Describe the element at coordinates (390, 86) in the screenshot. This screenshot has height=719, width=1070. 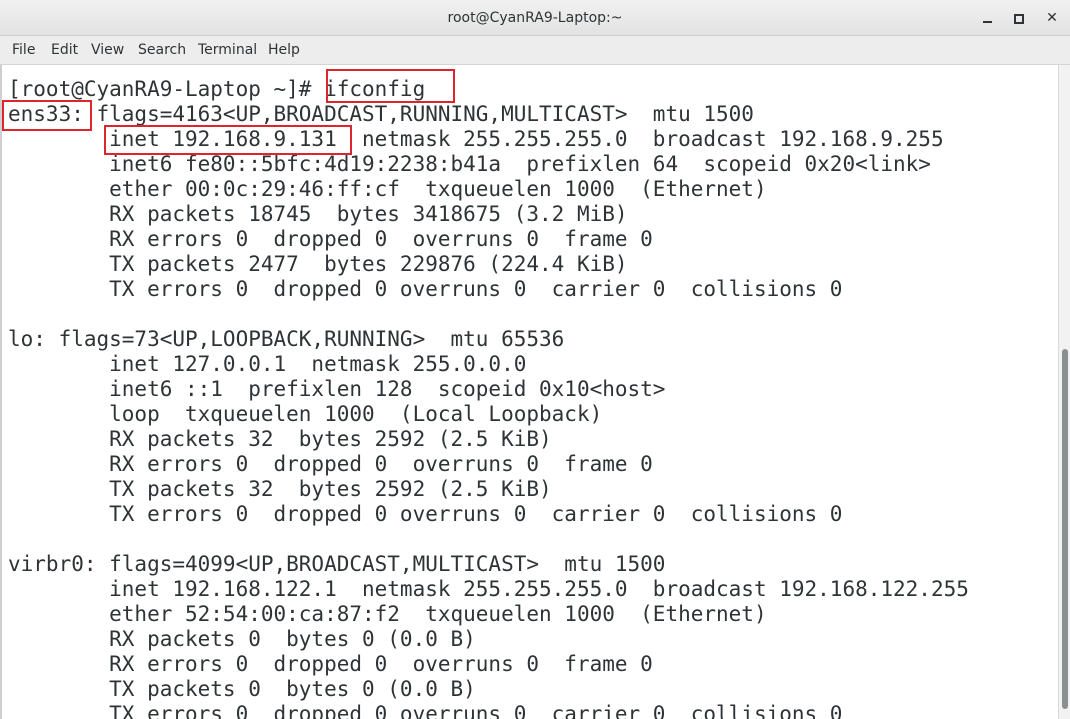
I see `command-highlight-box` at that location.